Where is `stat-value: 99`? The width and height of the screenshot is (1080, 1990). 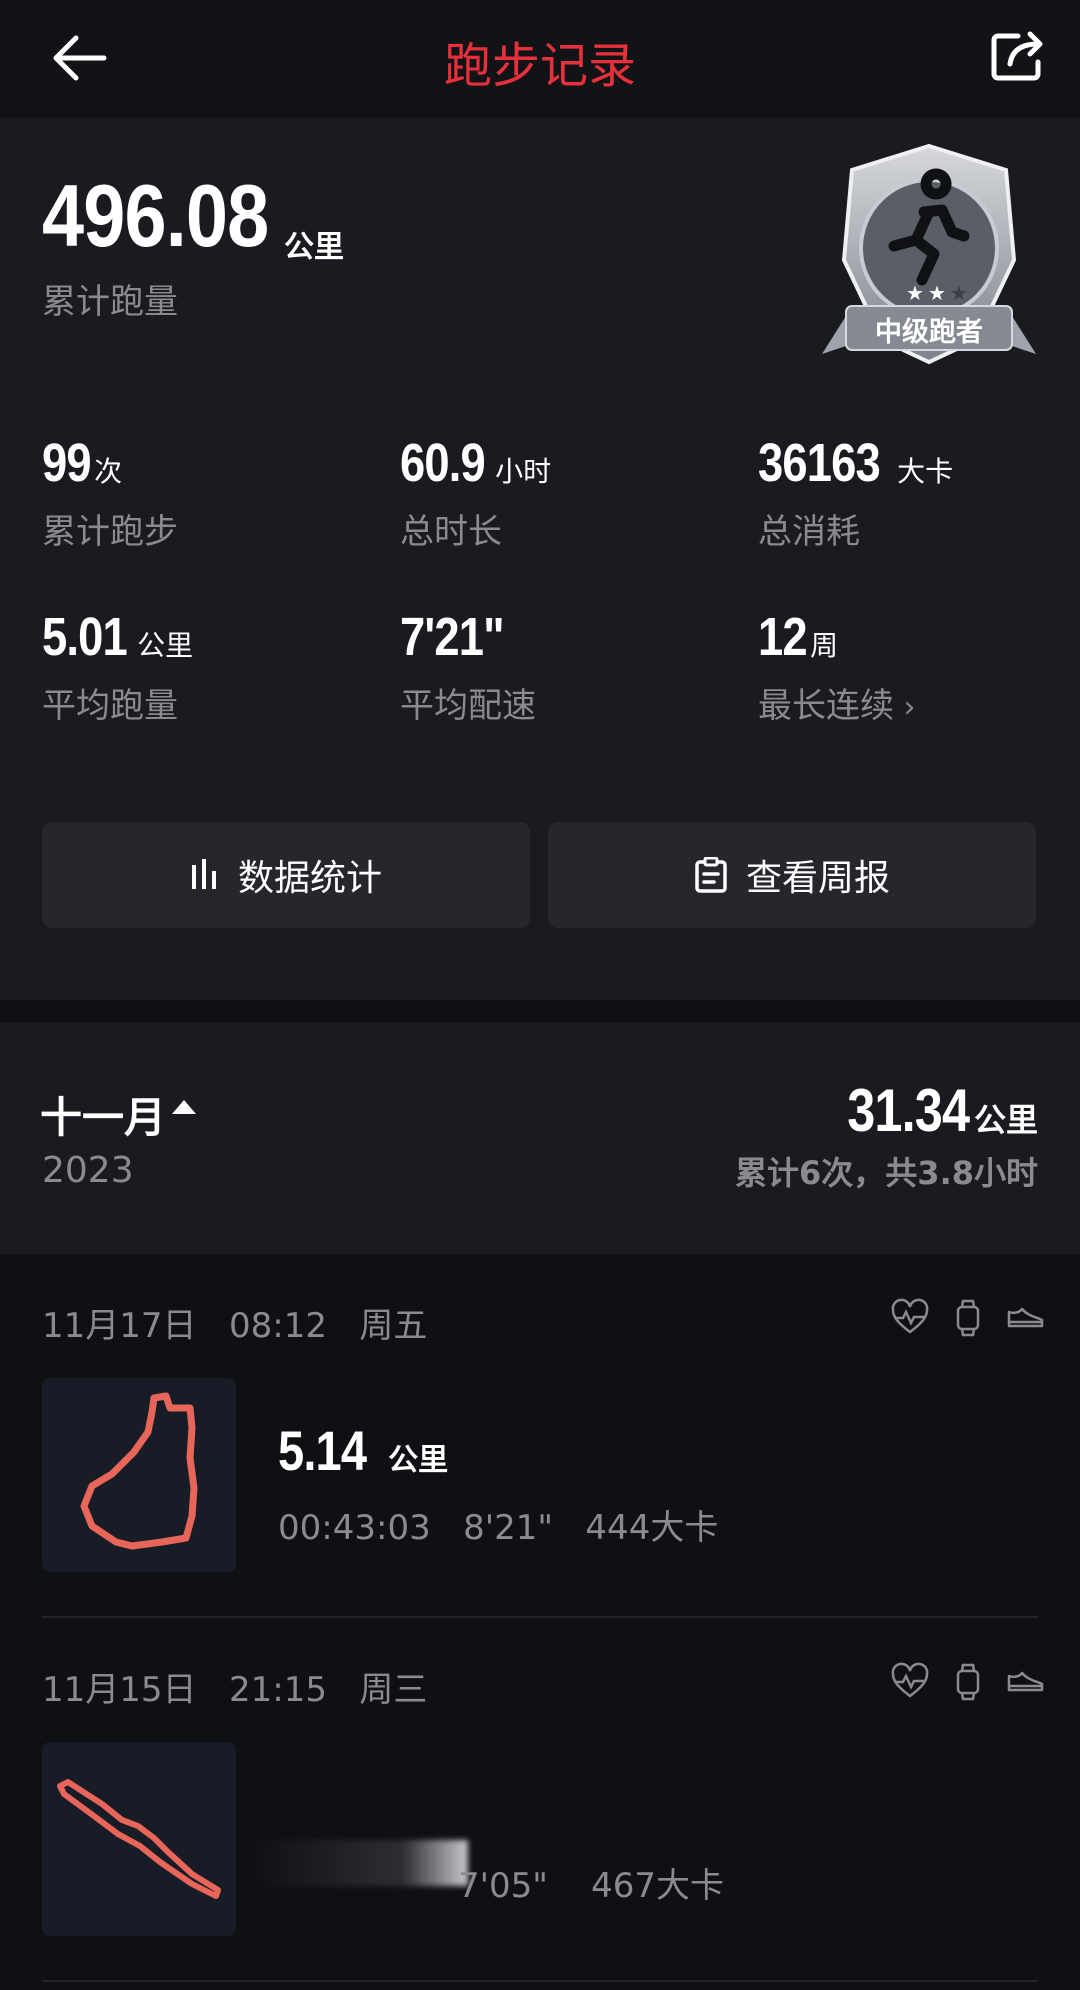
stat-value: 99 is located at coordinates (67, 463).